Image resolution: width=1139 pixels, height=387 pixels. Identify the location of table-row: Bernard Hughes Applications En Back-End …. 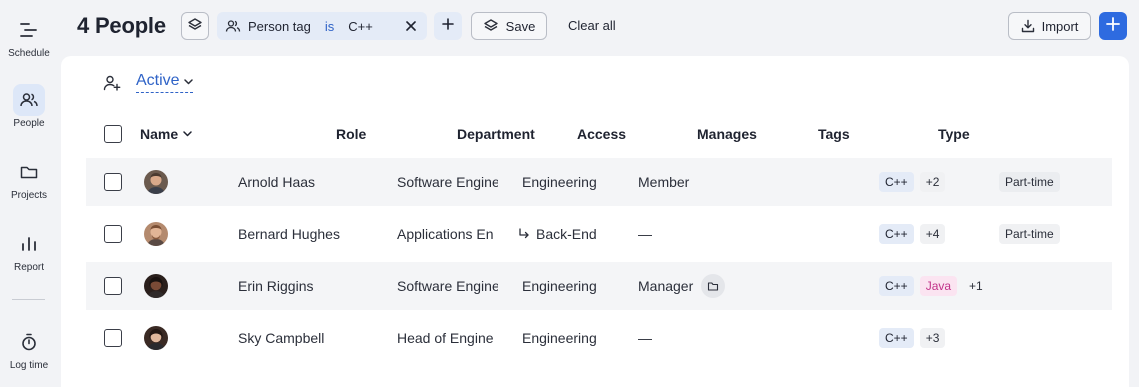
(599, 234).